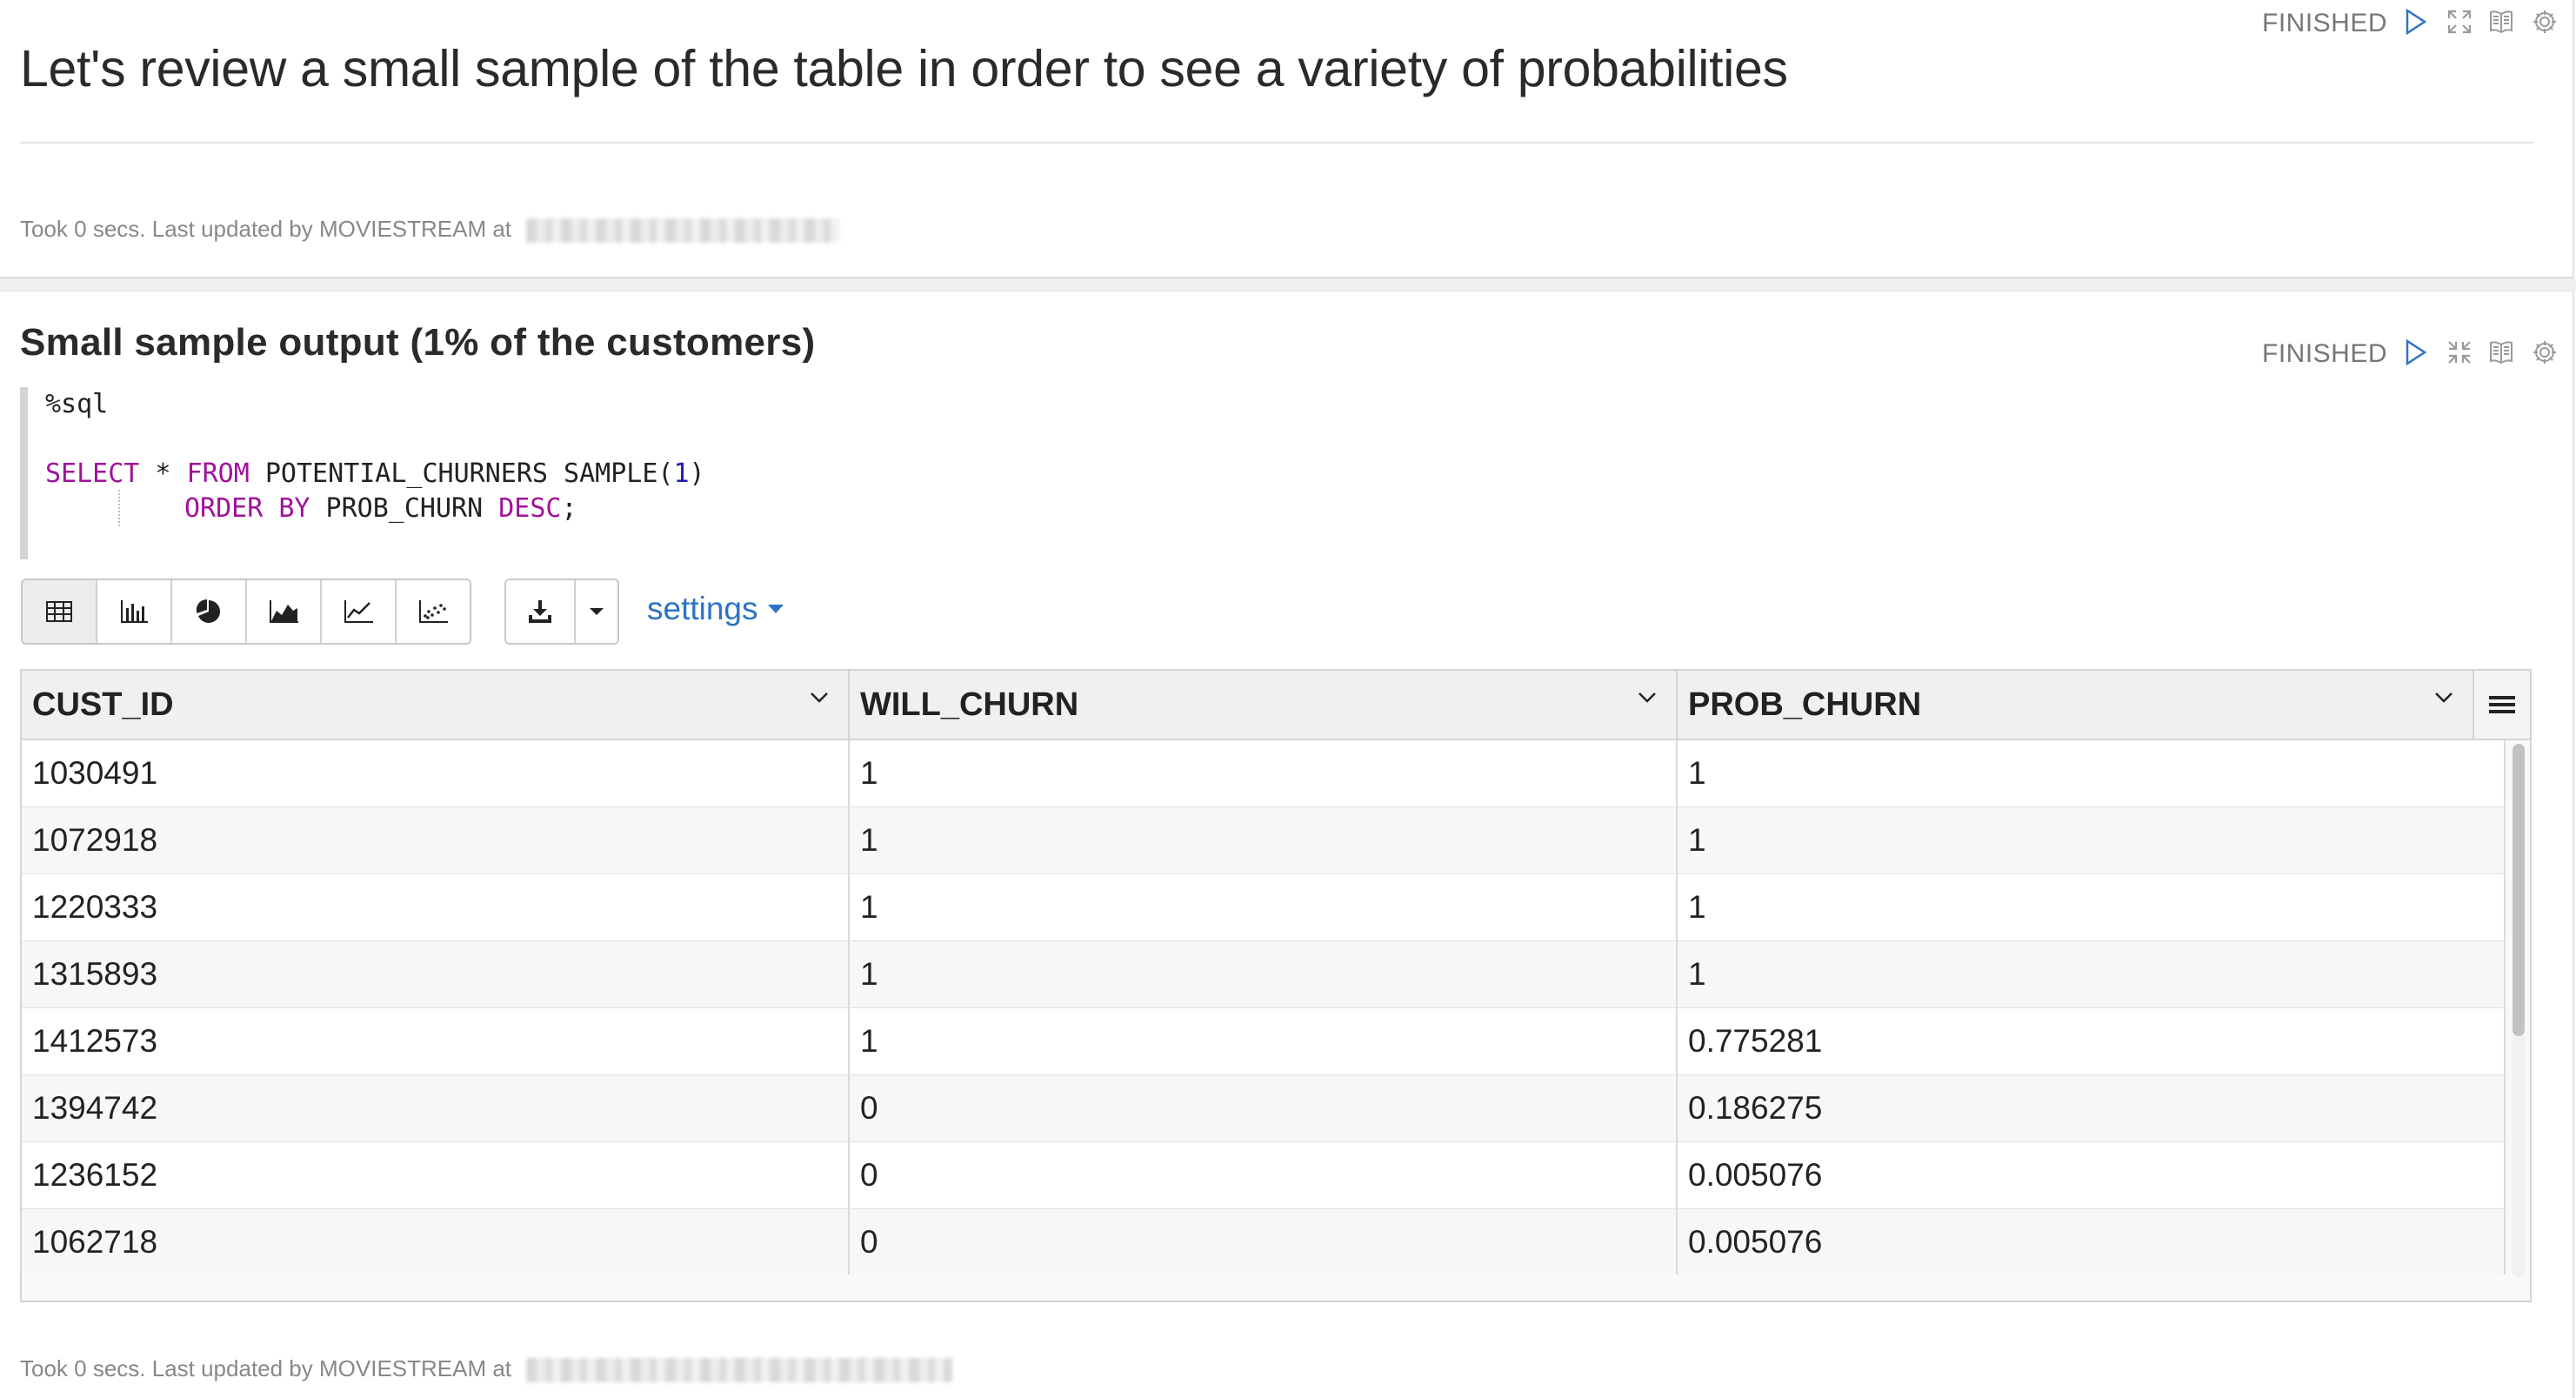 This screenshot has height=1398, width=2576. I want to click on table-header: CUST_ID WILL_CHURN PROB_CHURN, so click(1276, 705).